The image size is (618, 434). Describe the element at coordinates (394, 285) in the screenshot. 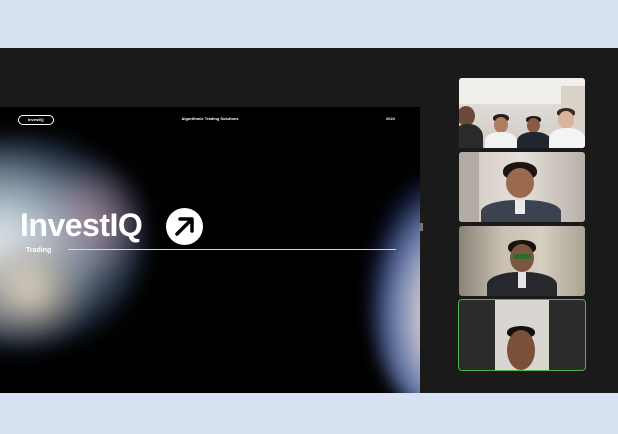

I see `gradient-blob-right` at that location.